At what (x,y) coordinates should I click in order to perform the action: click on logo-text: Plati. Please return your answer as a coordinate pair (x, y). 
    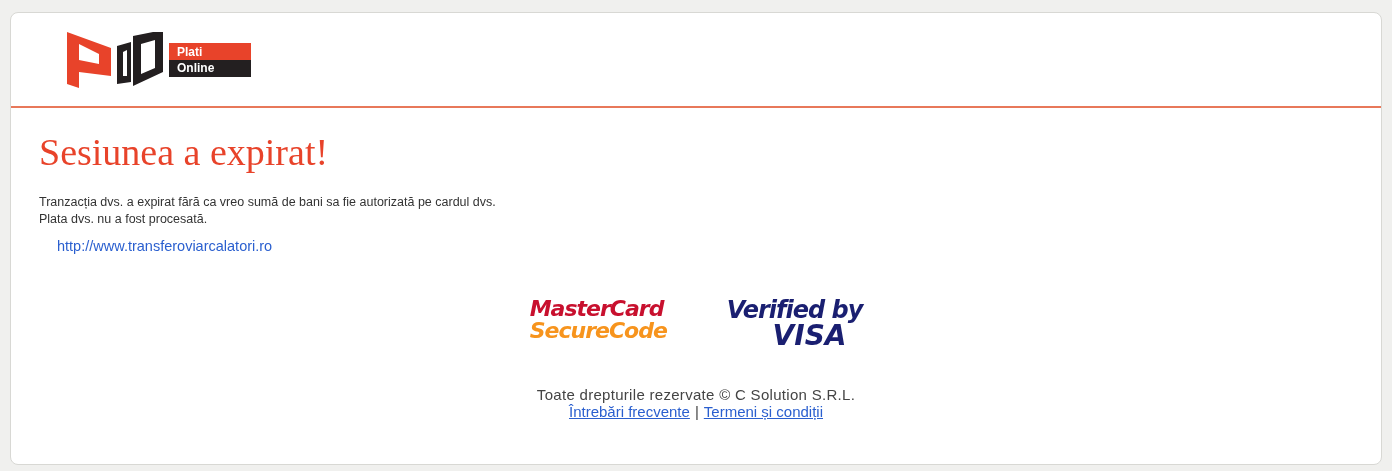
    Looking at the image, I should click on (210, 51).